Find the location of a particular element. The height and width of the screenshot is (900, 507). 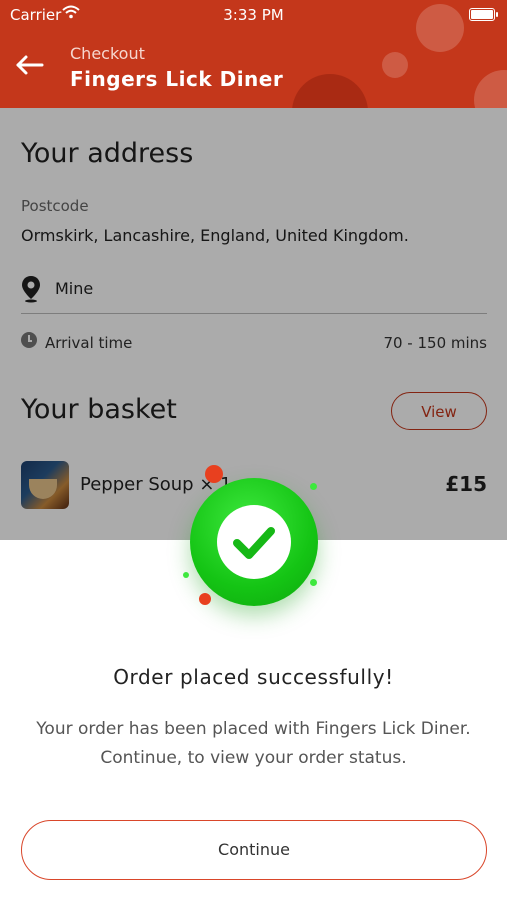

status-bar: Carrier 3:33 PM is located at coordinates (253, 15).